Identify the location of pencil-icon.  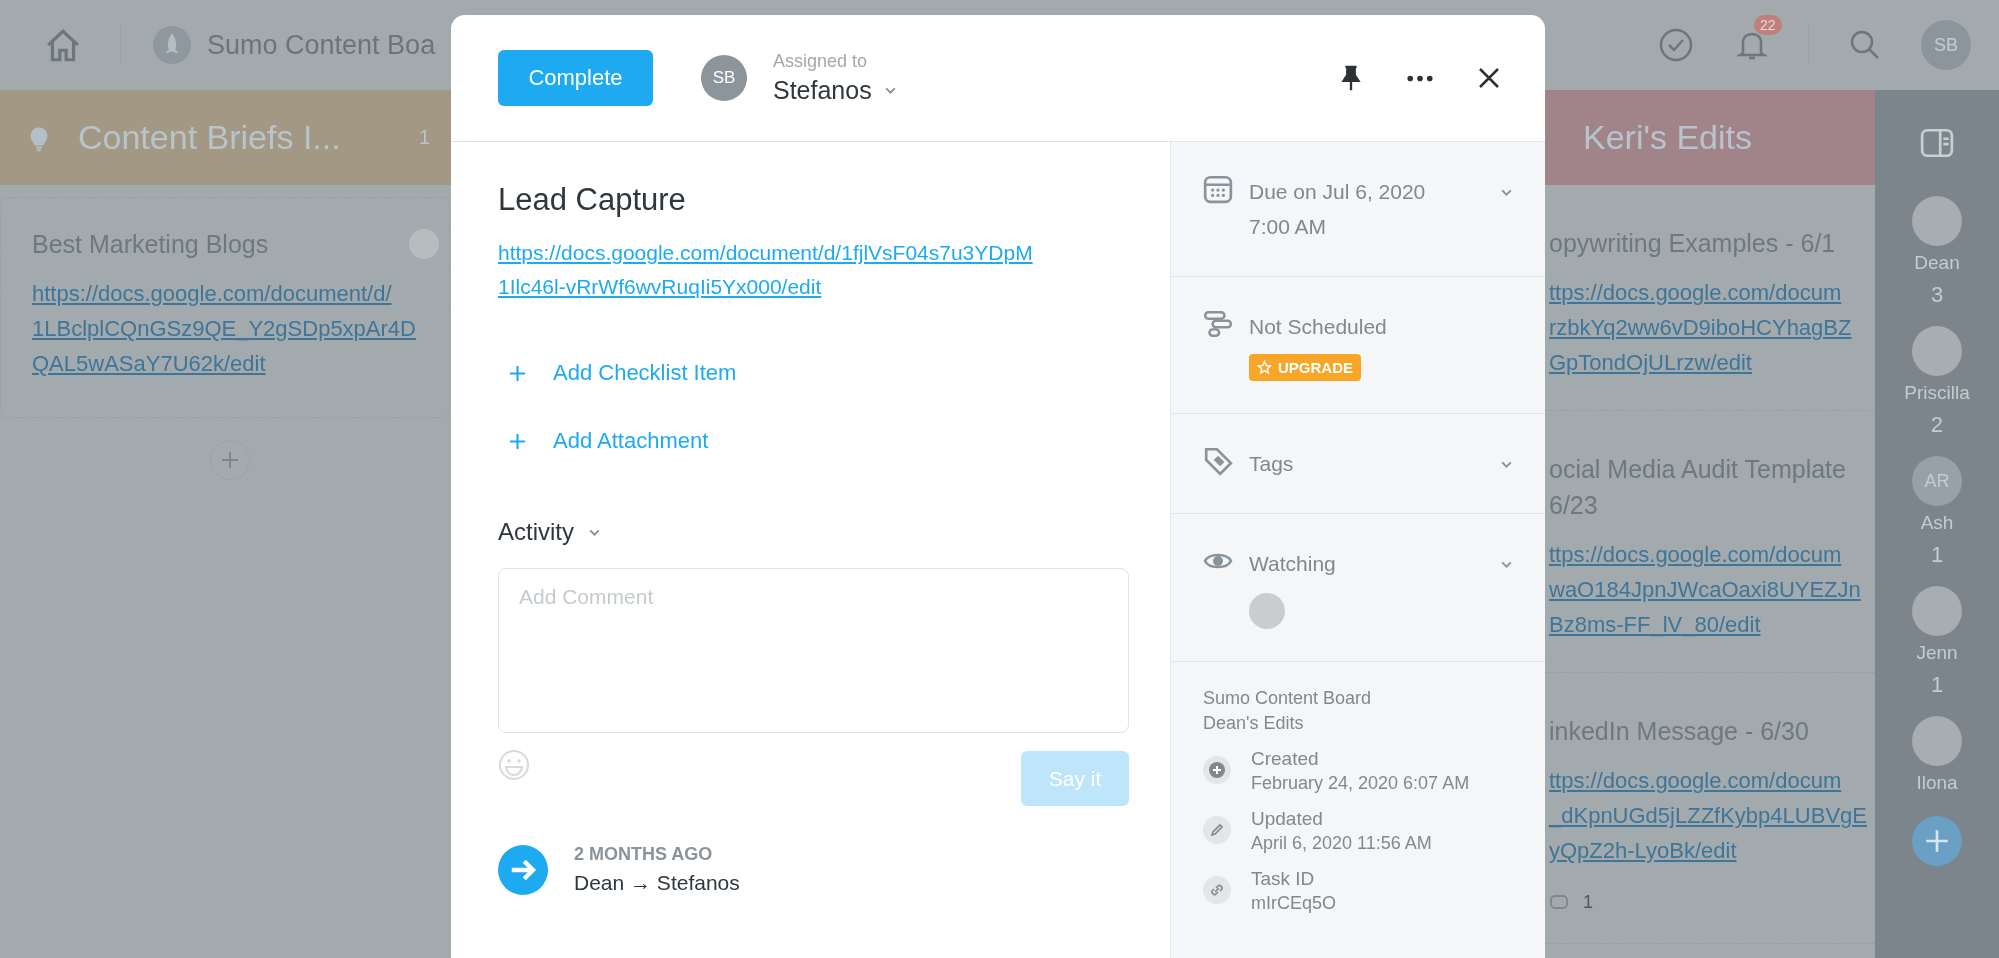
(1217, 830).